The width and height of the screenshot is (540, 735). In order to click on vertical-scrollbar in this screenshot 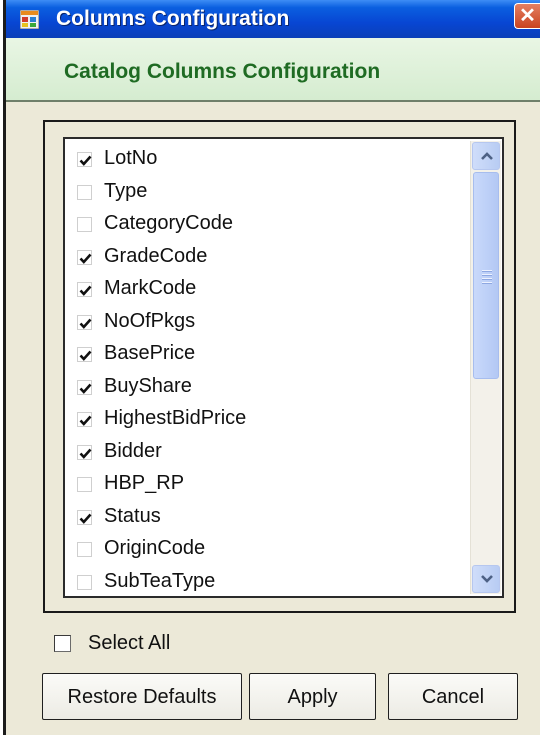, I will do `click(485, 367)`.